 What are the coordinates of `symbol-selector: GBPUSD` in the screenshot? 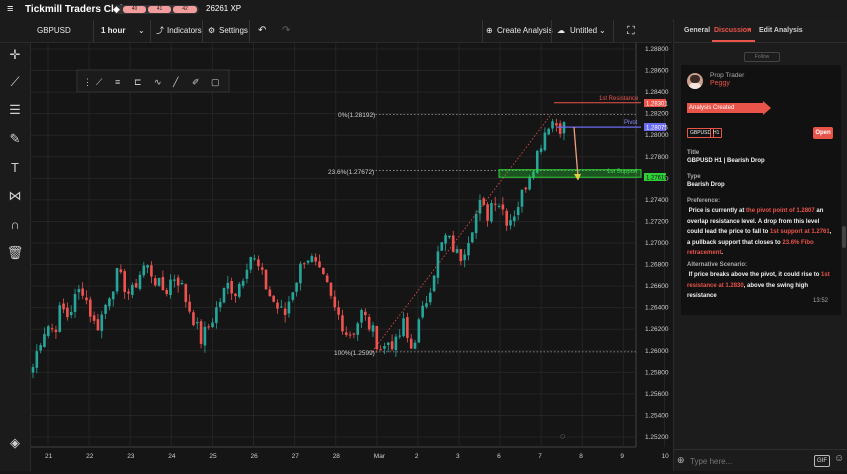 It's located at (54, 31).